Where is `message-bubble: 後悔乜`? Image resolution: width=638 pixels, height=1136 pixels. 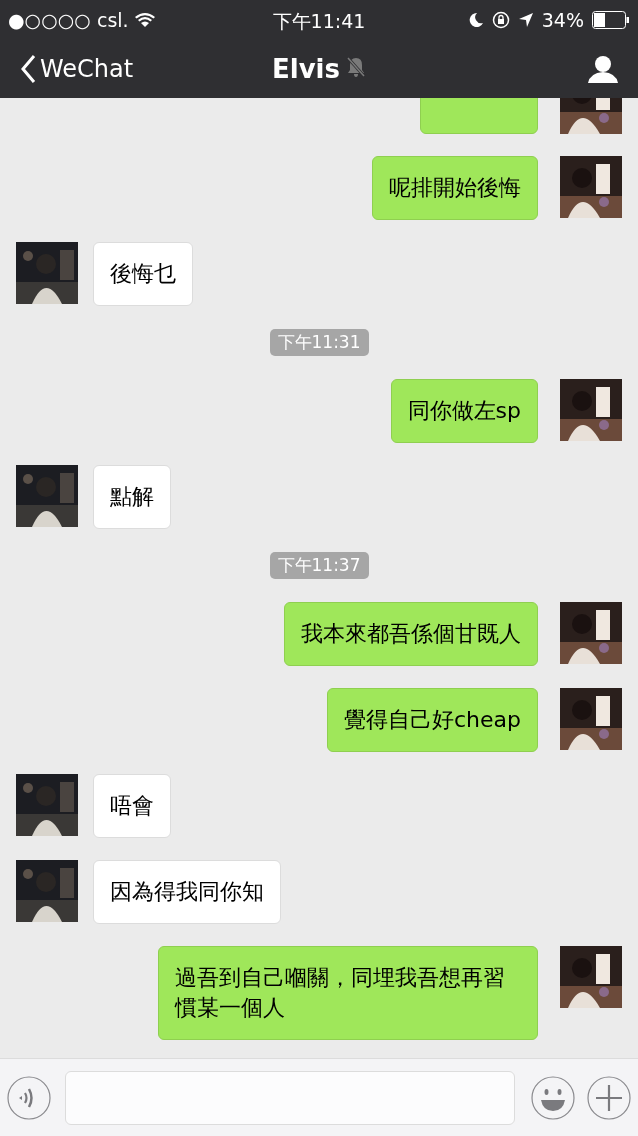
message-bubble: 後悔乜 is located at coordinates (143, 274).